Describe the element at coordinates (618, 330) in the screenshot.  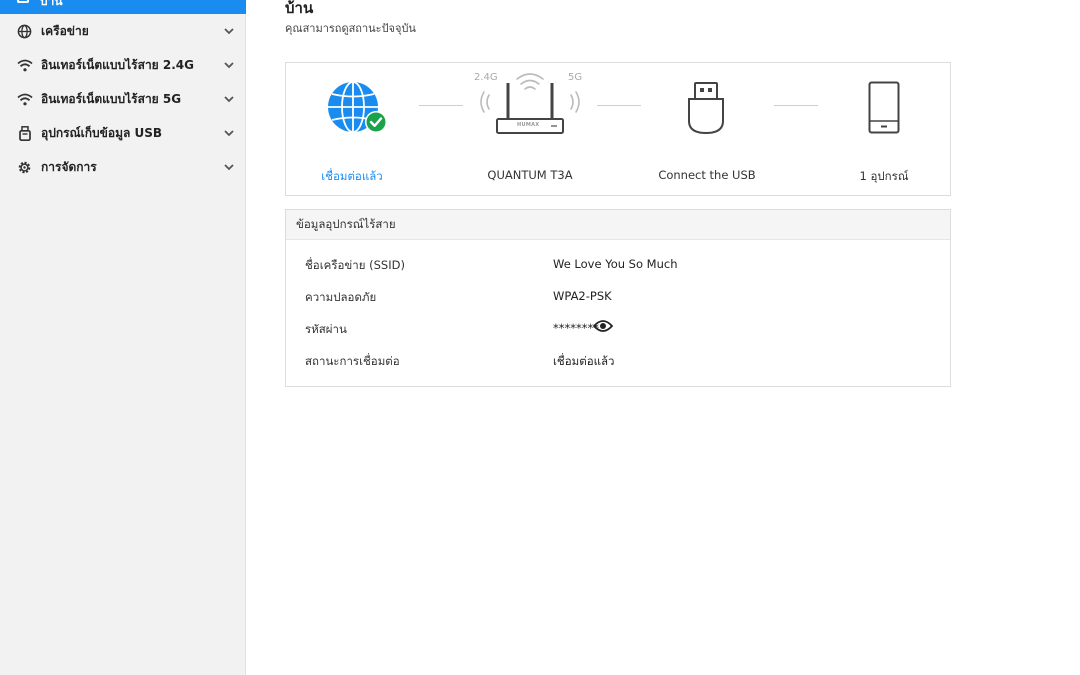
I see `info-row-password: รหัสผ่าน ********` at that location.